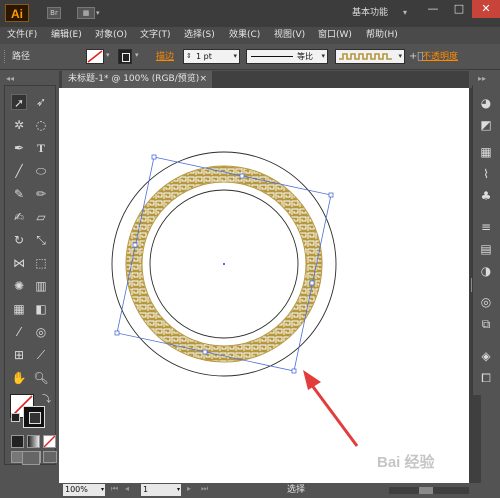  Describe the element at coordinates (19, 263) in the screenshot. I see `width-tool-icon: ⋈` at that location.